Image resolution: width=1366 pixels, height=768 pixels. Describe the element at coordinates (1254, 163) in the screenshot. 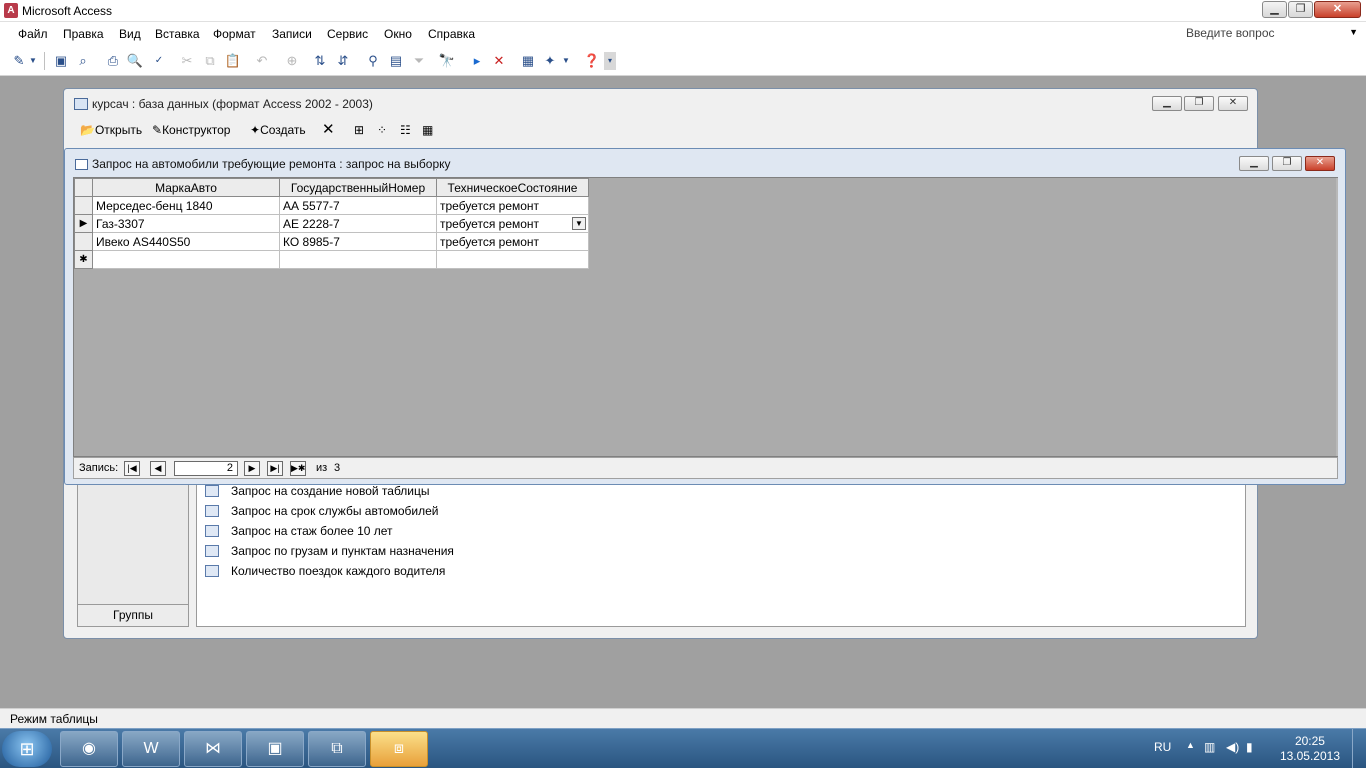

I see `query-minimize-button: ▁` at that location.